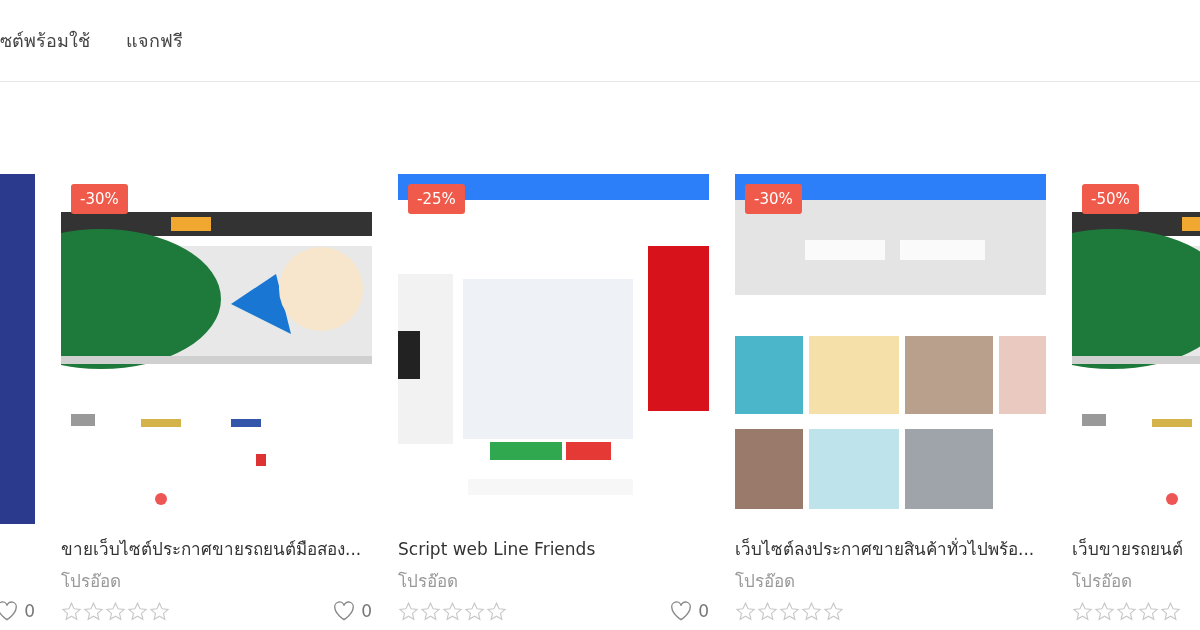  Describe the element at coordinates (1110, 199) in the screenshot. I see `discount-badge: -50%` at that location.